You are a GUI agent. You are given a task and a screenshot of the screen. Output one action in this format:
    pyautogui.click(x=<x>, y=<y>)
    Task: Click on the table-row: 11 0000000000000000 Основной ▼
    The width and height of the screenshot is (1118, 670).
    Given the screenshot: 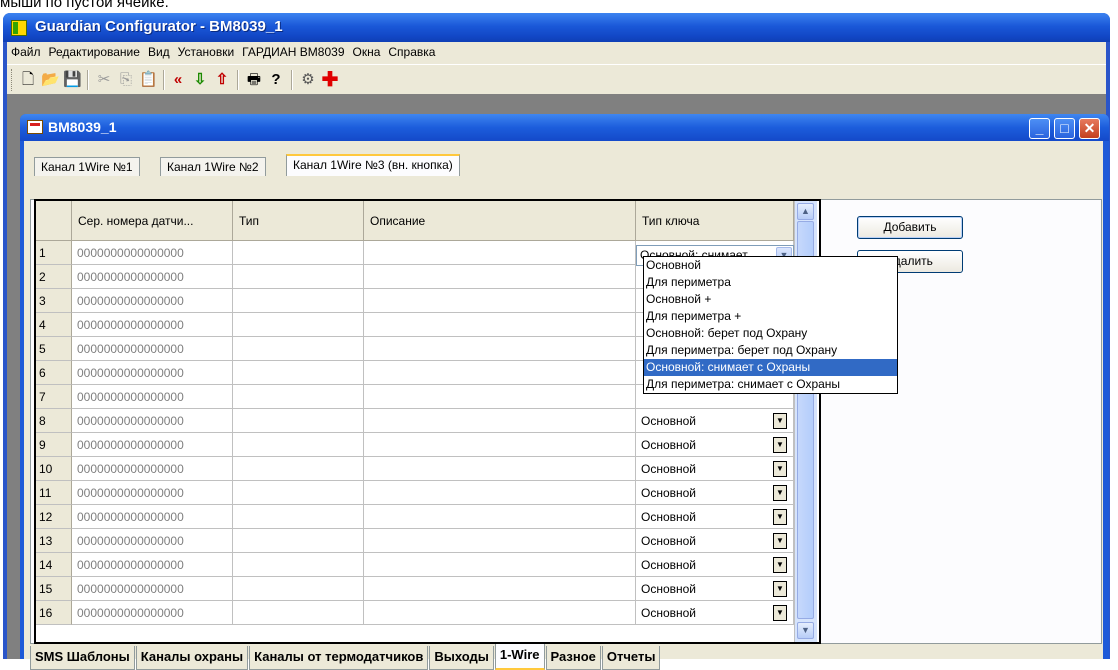 What is the action you would take?
    pyautogui.click(x=416, y=493)
    